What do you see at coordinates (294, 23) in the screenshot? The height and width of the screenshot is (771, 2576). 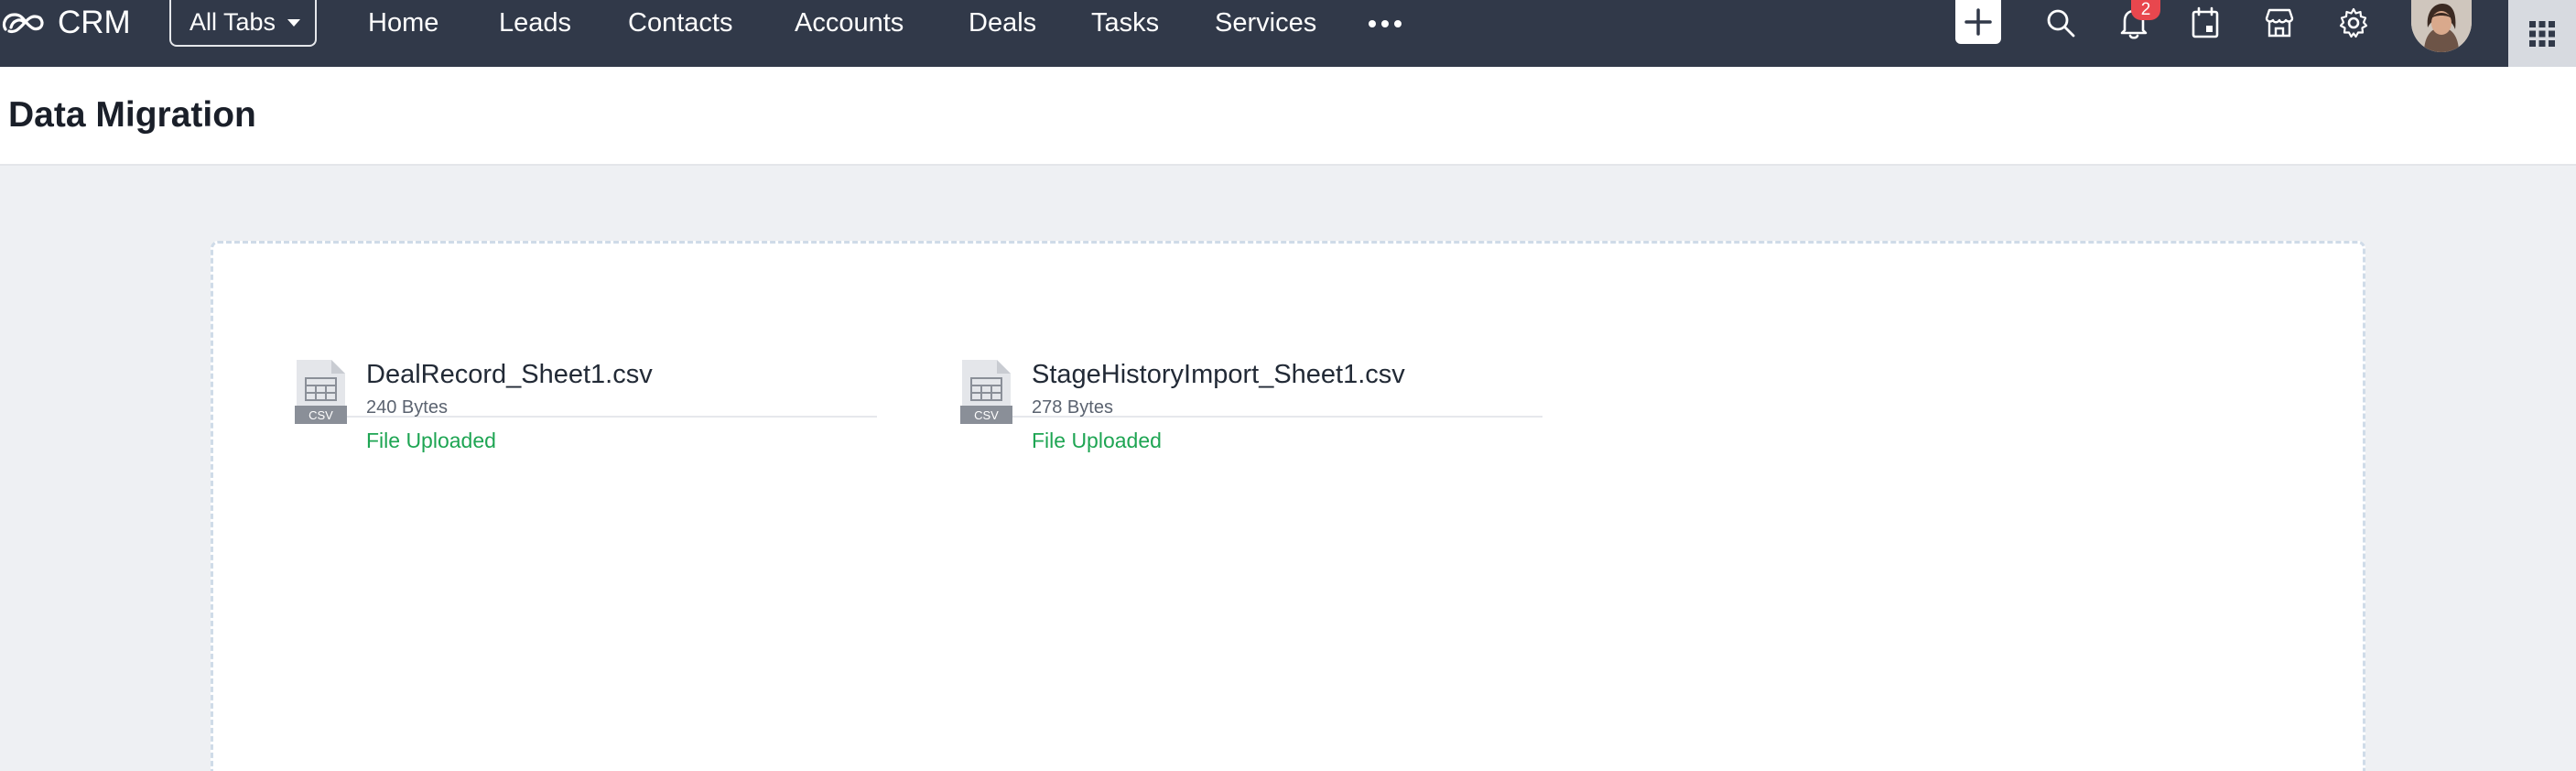 I see `caret-down-icon` at bounding box center [294, 23].